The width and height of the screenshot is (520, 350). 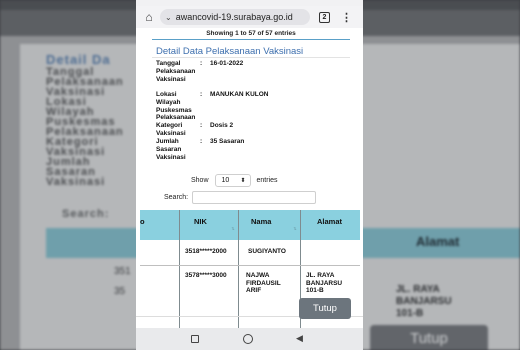 I want to click on browser-toolbar: ⌂ ⌄ awancovid-19.surabaya.go.id 2 ⋮, so click(x=249, y=17).